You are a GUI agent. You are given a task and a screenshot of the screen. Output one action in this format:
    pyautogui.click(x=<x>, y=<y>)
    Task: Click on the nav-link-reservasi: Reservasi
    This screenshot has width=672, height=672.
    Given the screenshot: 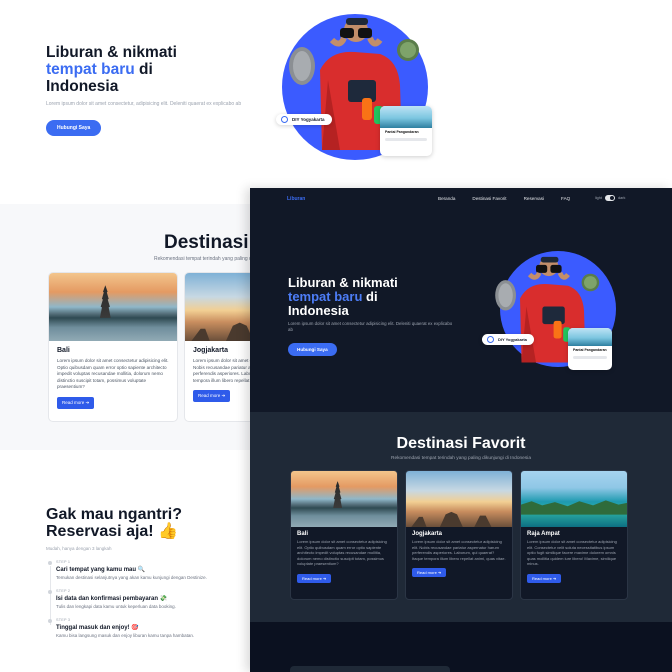 What is the action you would take?
    pyautogui.click(x=534, y=198)
    